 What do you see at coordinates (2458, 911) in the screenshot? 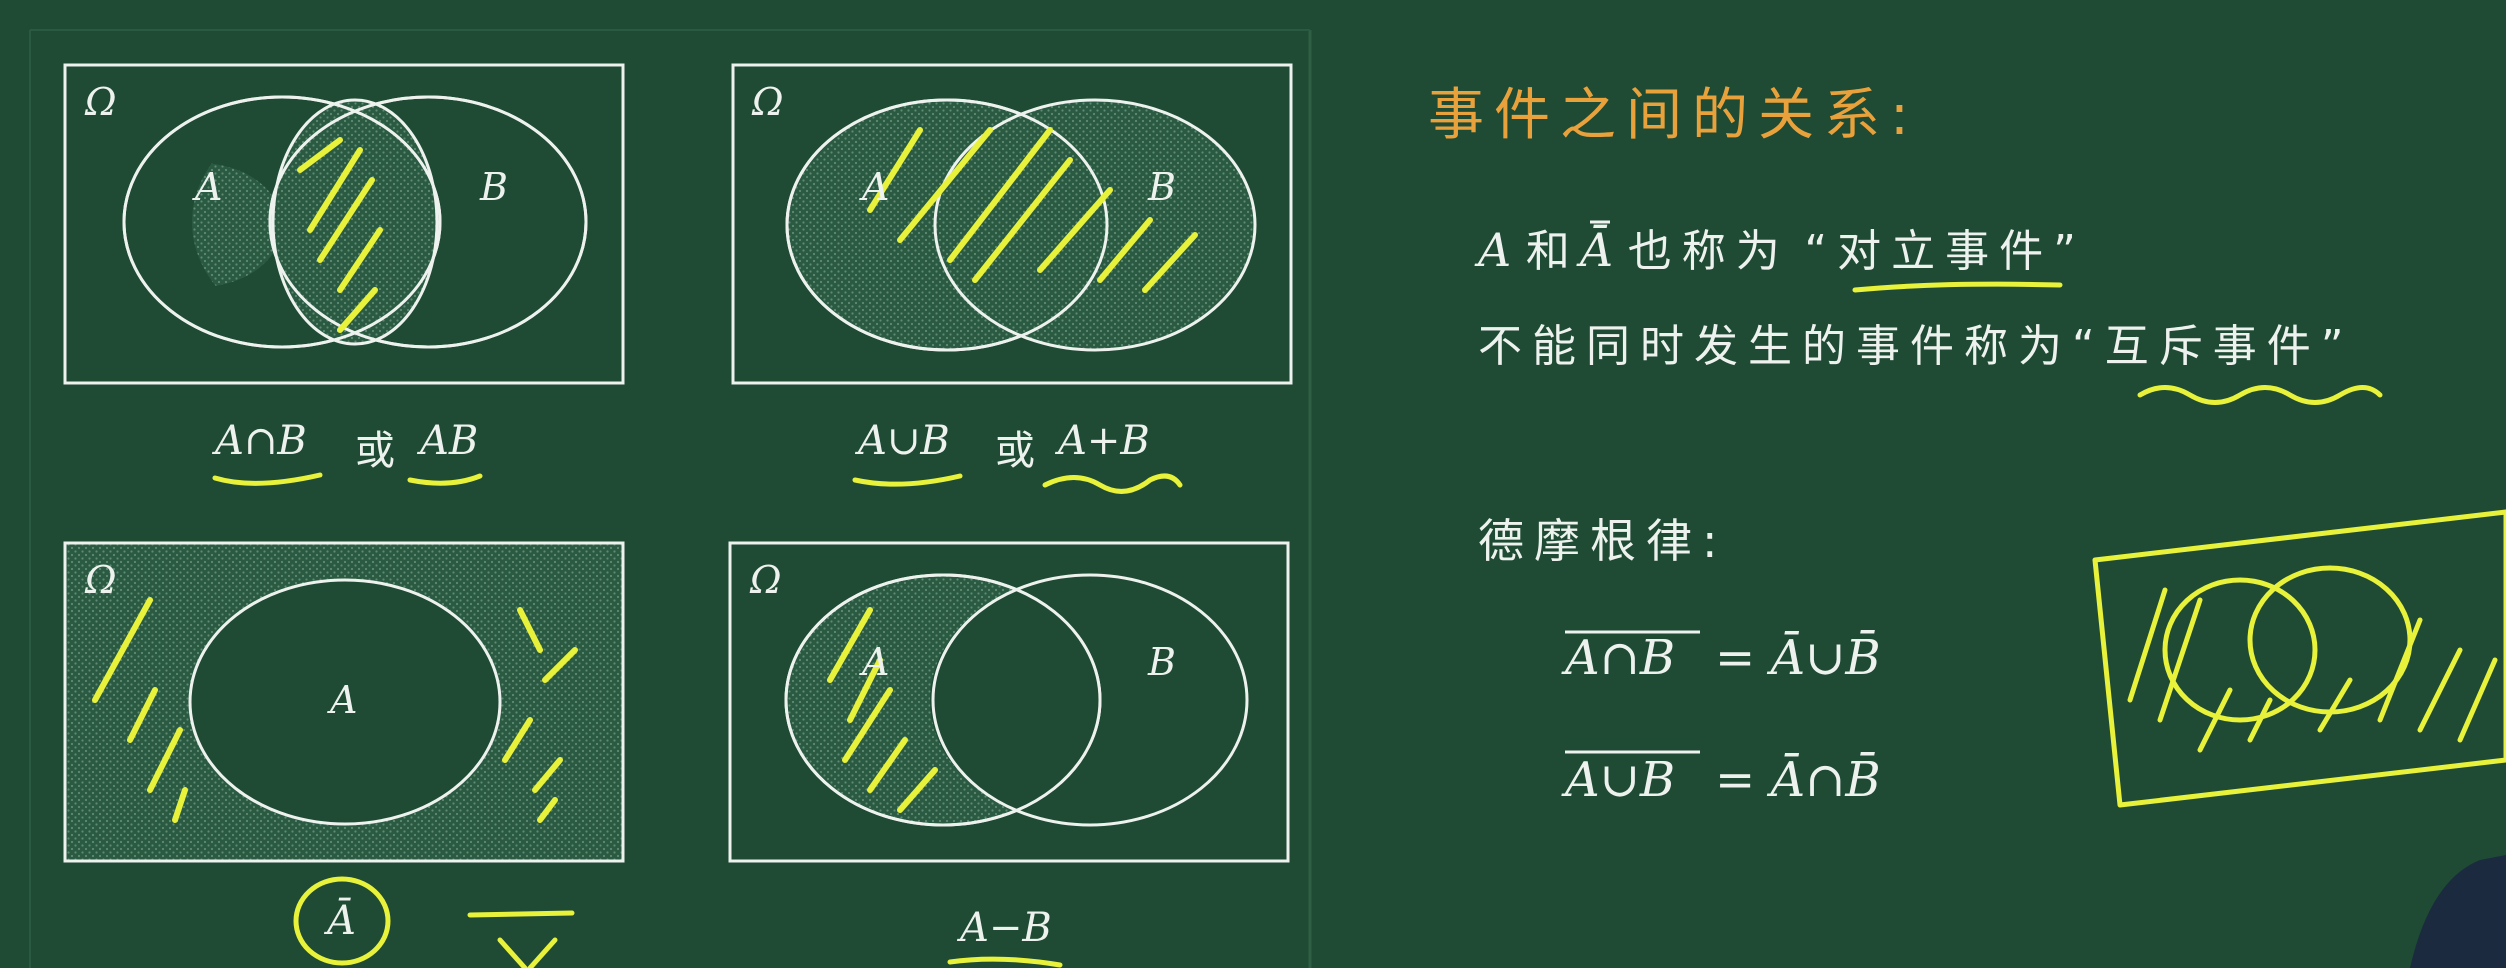
I see `presenter-silhouette` at bounding box center [2458, 911].